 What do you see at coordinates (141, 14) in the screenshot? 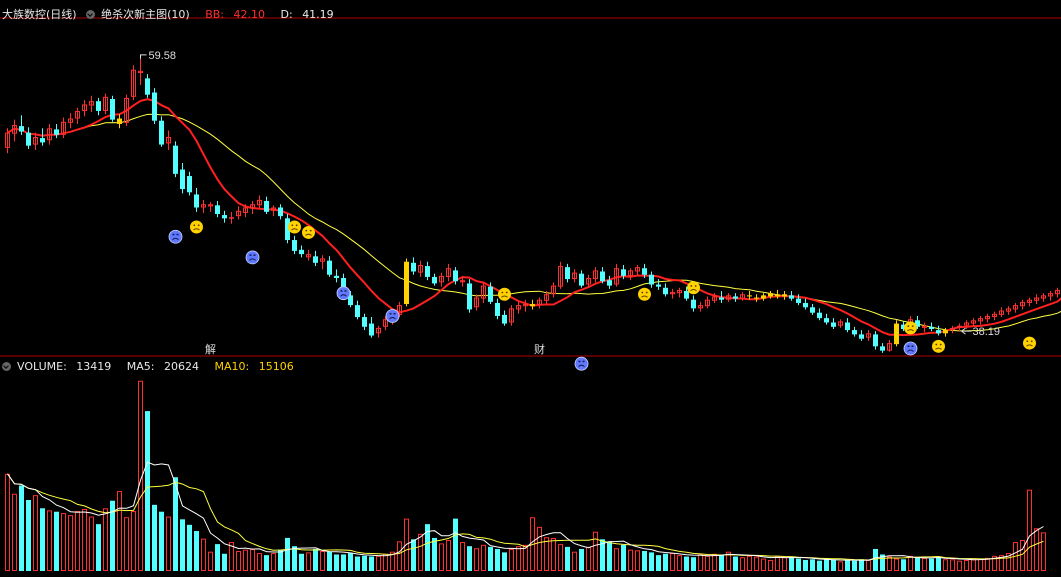
I see `indicator-name: 绝杀次新主图(10)` at bounding box center [141, 14].